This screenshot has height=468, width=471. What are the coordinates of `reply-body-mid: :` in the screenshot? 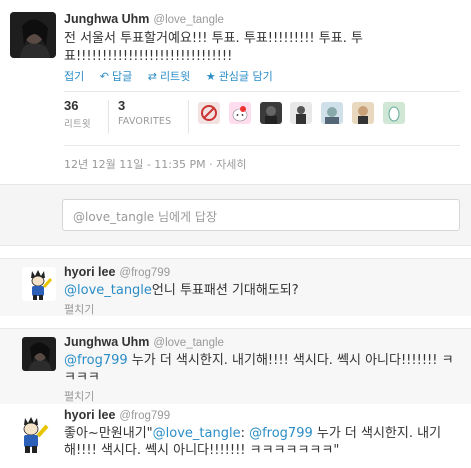 It's located at (245, 433).